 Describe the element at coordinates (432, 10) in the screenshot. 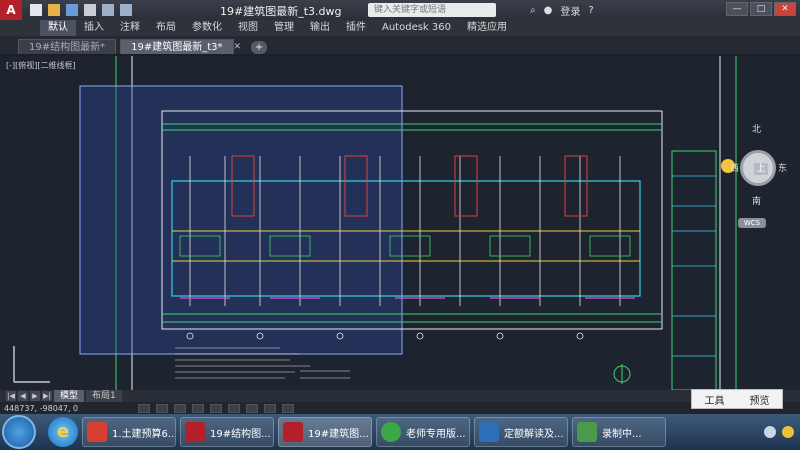

I see `search-input: 键入关键字或短语` at that location.